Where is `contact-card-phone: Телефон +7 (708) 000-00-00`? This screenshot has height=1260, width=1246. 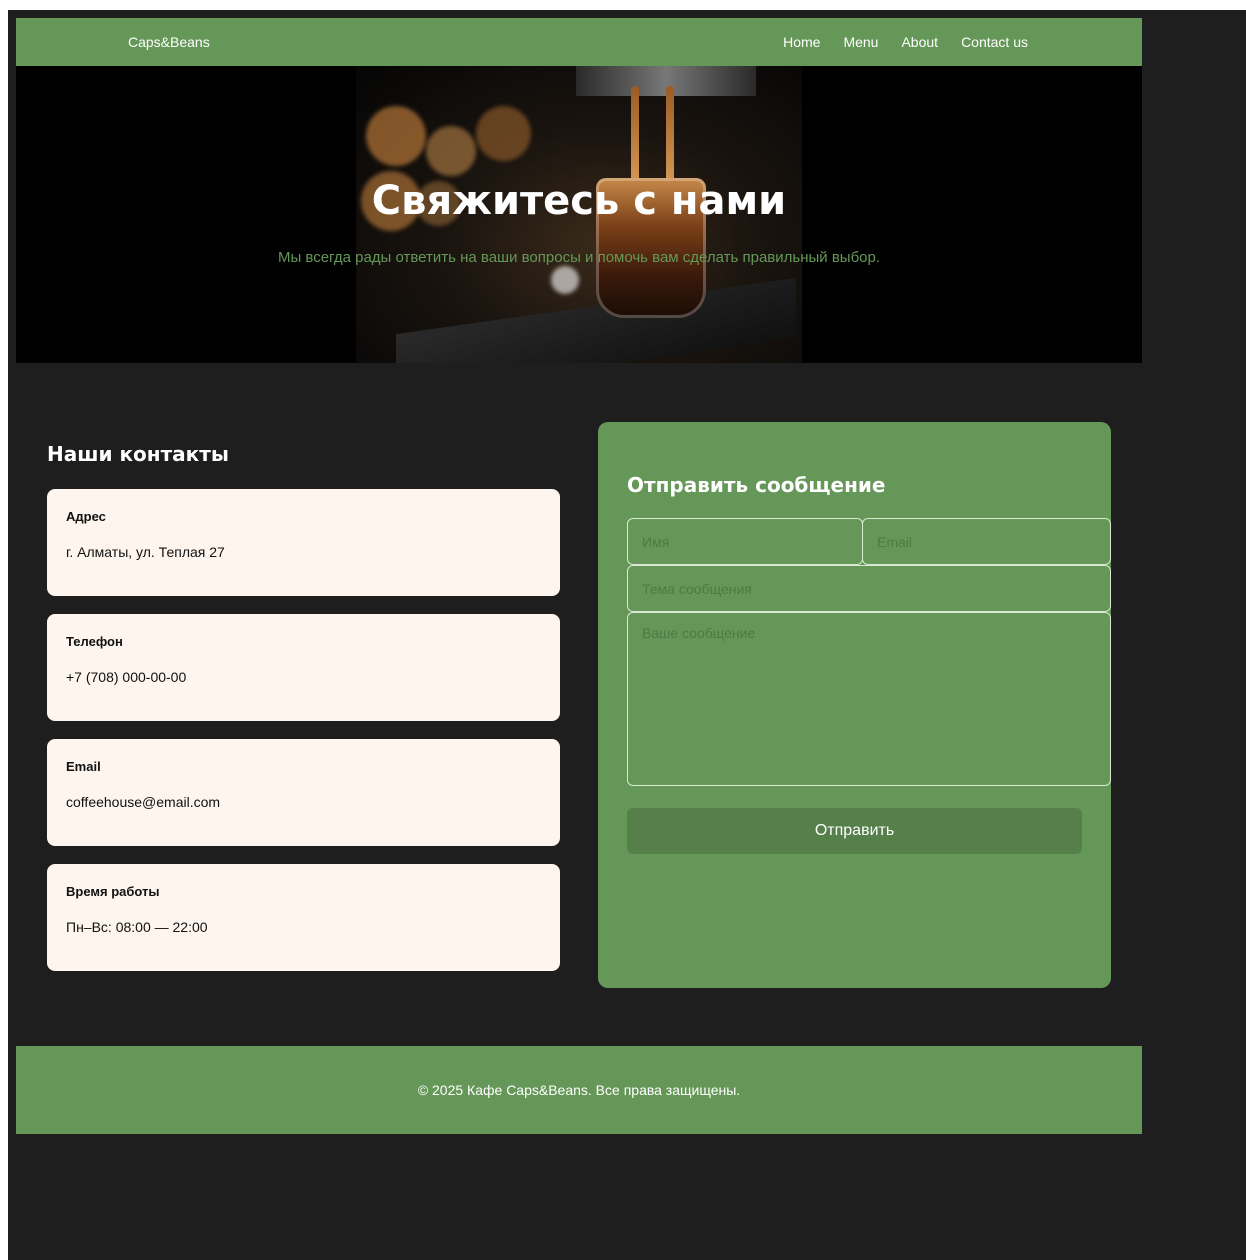
contact-card-phone: Телефон +7 (708) 000-00-00 is located at coordinates (303, 667).